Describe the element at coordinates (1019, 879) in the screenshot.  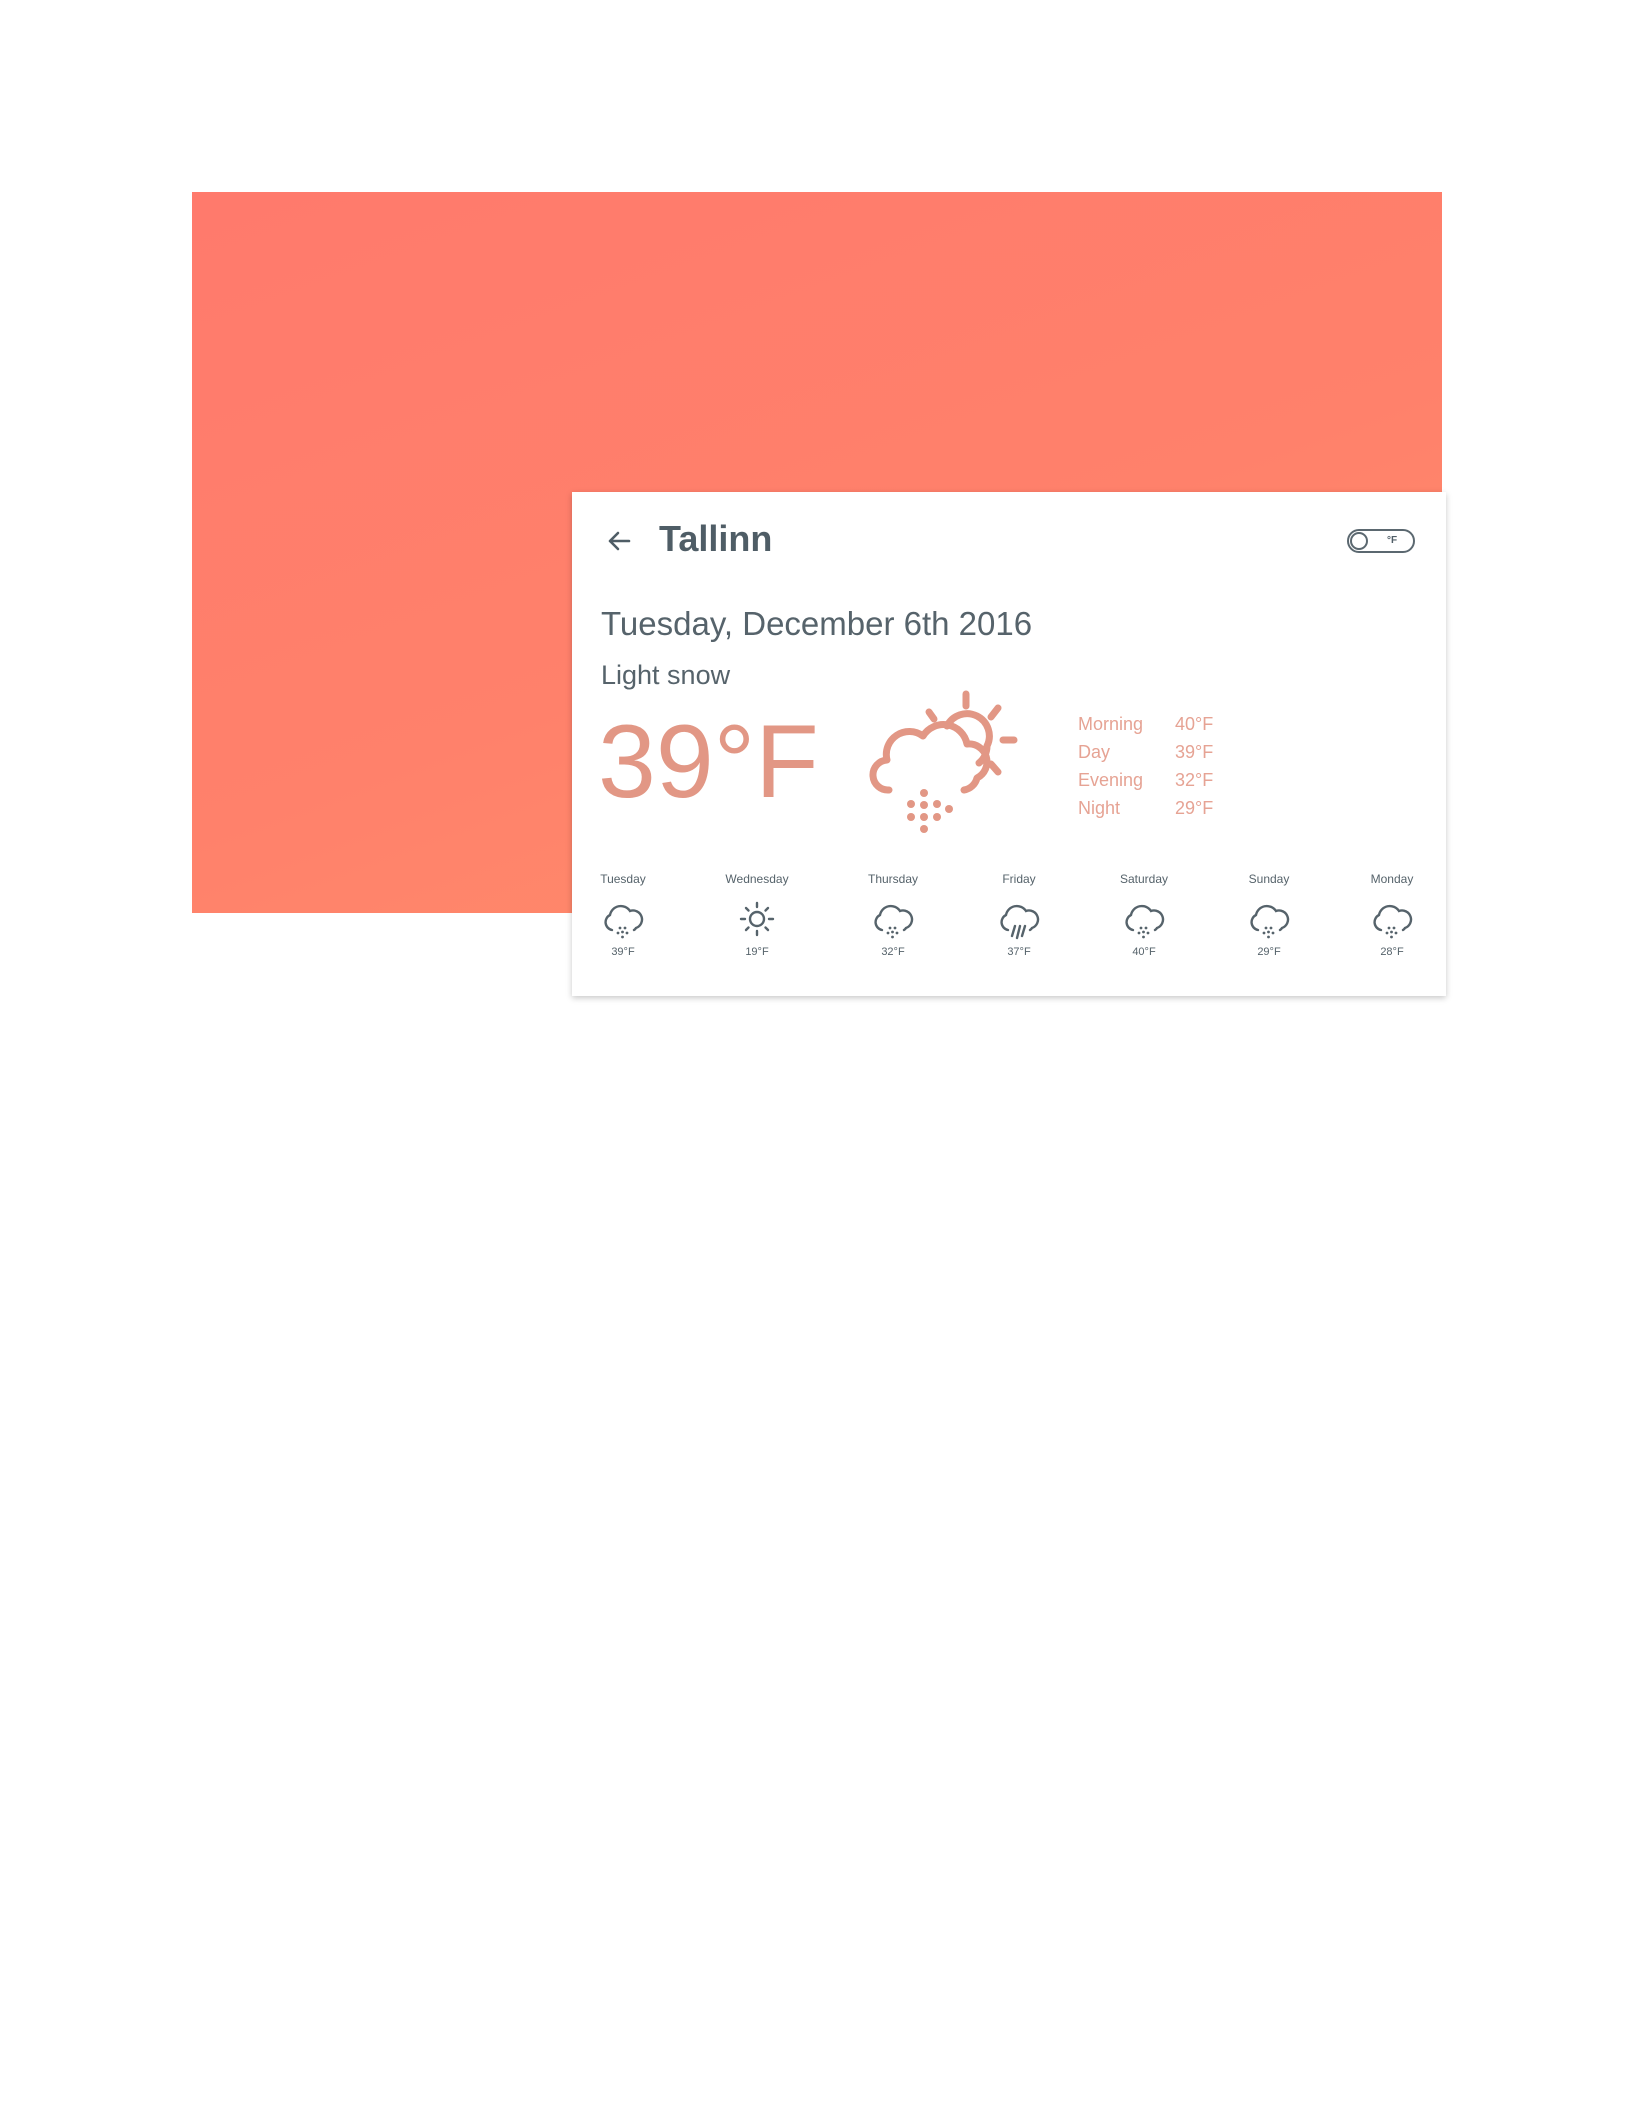
I see `forecast-day-name: Friday` at that location.